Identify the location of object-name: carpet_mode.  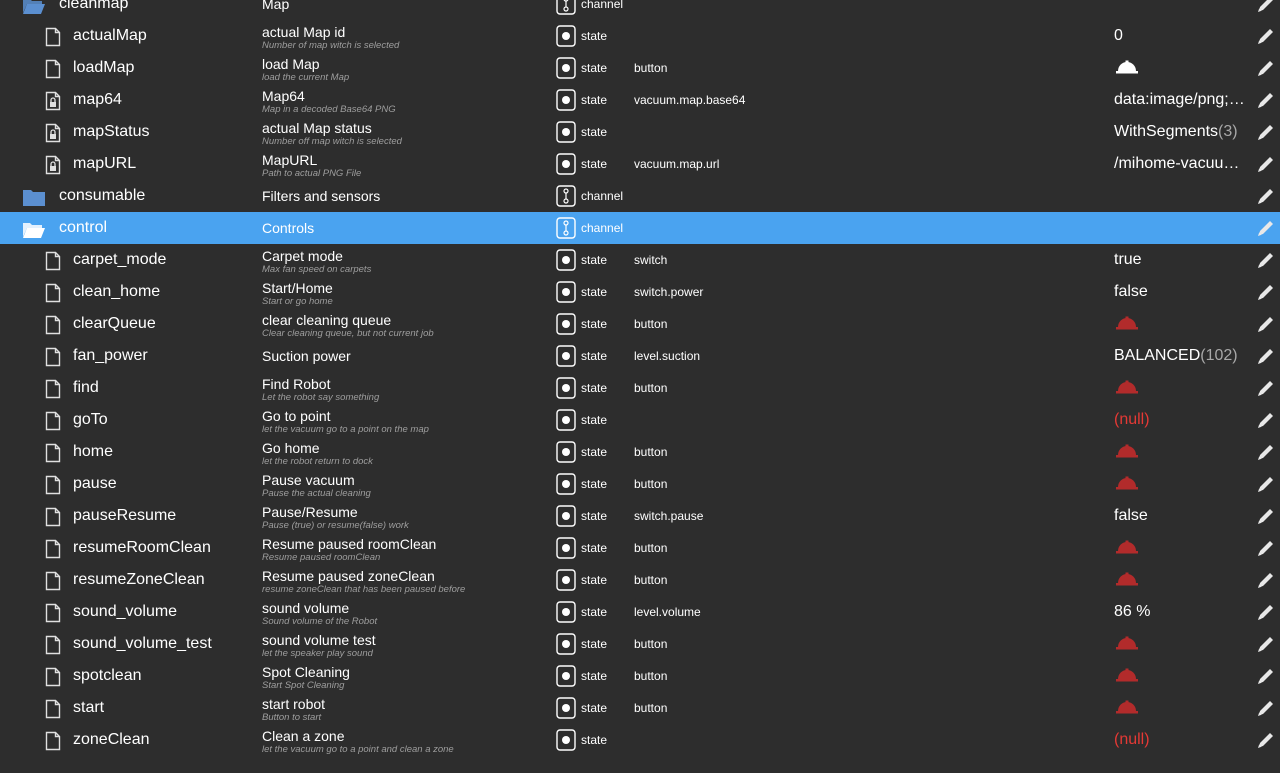
(119, 260).